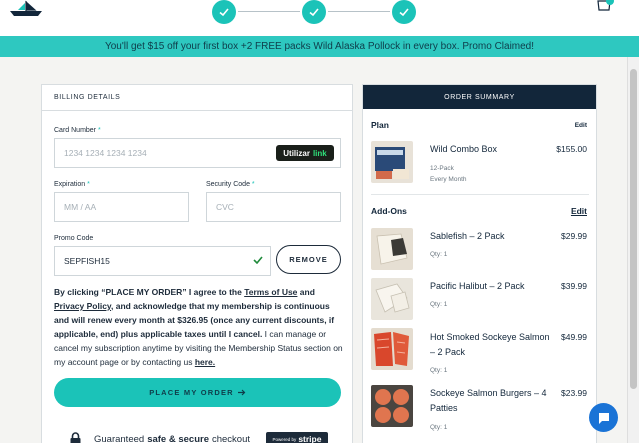 The width and height of the screenshot is (639, 443). Describe the element at coordinates (205, 362) in the screenshot. I see `contact-here-link: here.` at that location.